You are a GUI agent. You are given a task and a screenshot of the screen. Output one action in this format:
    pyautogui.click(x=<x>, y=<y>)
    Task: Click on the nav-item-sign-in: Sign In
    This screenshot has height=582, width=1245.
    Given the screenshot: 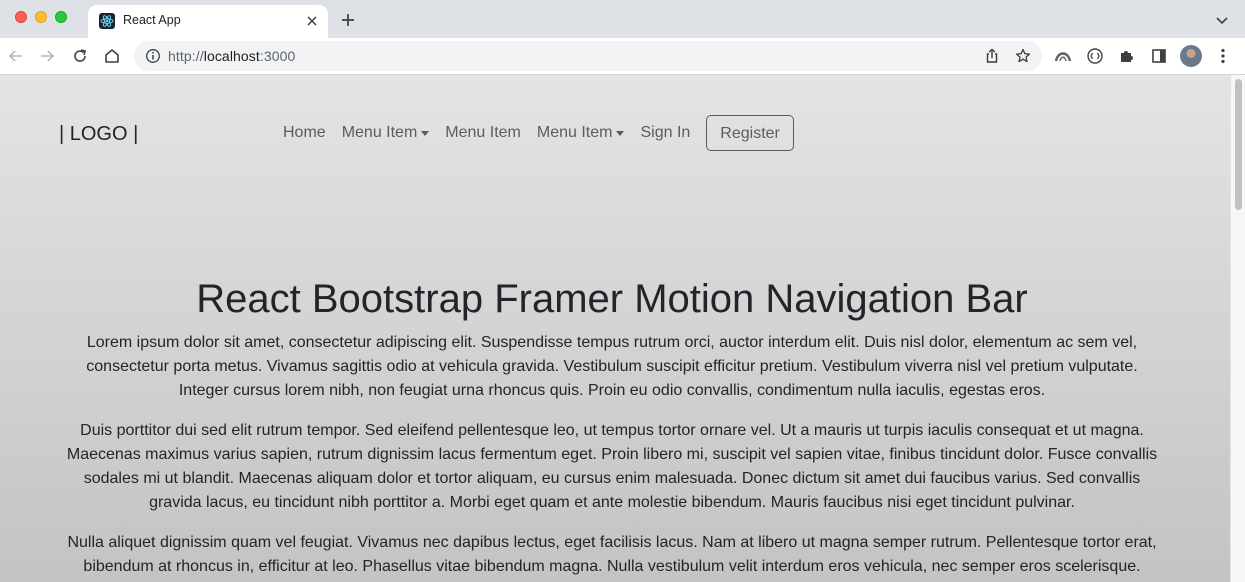 What is the action you would take?
    pyautogui.click(x=665, y=133)
    